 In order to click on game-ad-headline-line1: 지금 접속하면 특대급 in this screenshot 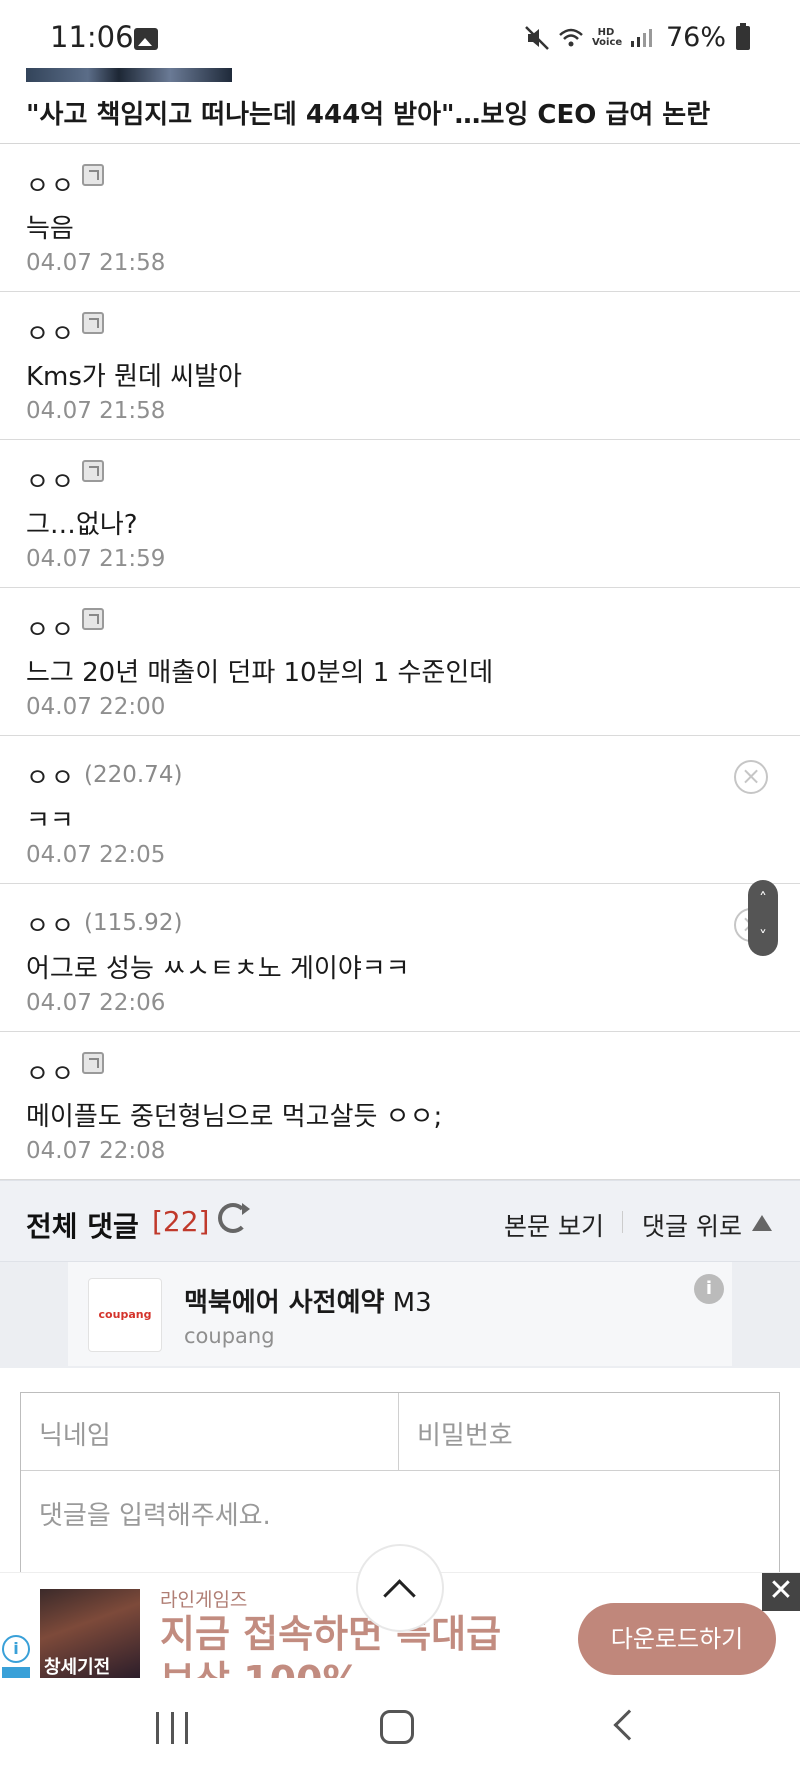, I will do `click(331, 1634)`.